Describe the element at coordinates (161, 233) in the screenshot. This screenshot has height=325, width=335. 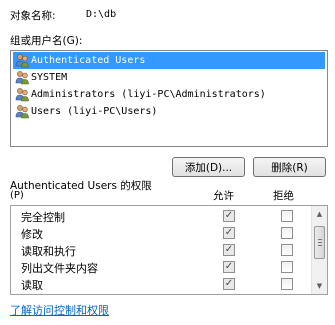
I see `permission-row-modify: 修改 ✓` at that location.